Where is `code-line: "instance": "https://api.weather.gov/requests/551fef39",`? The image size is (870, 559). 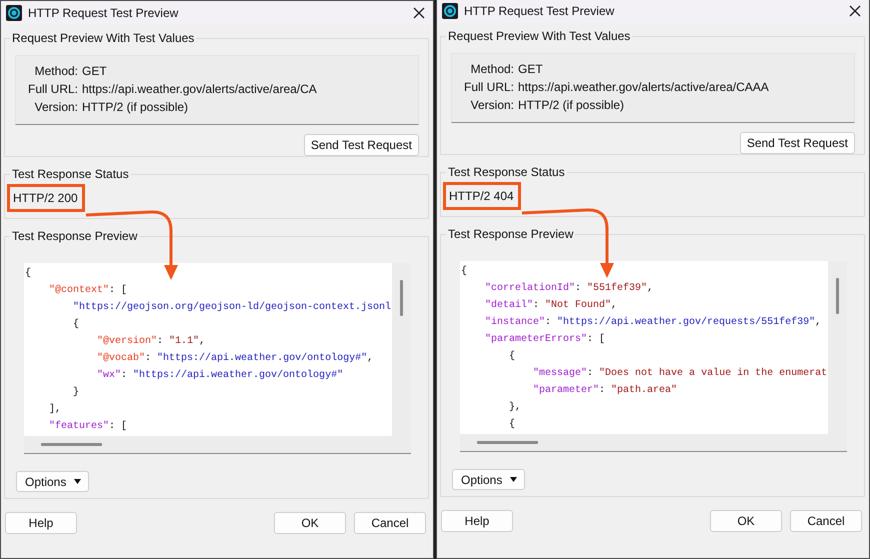 code-line: "instance": "https://api.weather.gov/requests/551fef39", is located at coordinates (653, 323).